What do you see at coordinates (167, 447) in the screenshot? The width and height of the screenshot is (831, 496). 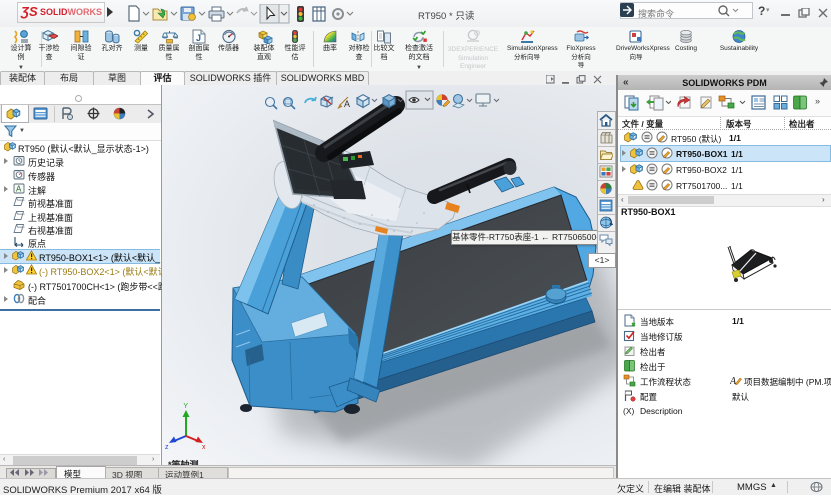 I see `svg-text: z` at bounding box center [167, 447].